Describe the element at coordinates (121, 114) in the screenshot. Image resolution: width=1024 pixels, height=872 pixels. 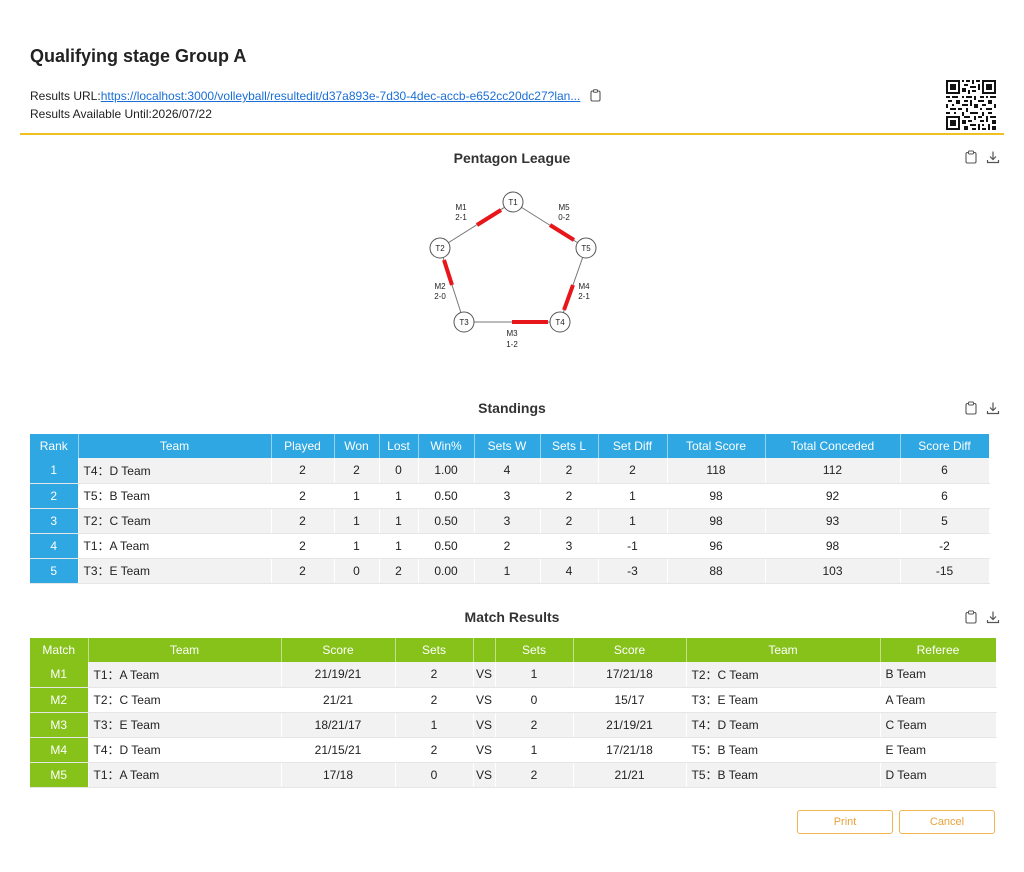
I see `results-available-until: Results Available Until:2026/07/22` at that location.